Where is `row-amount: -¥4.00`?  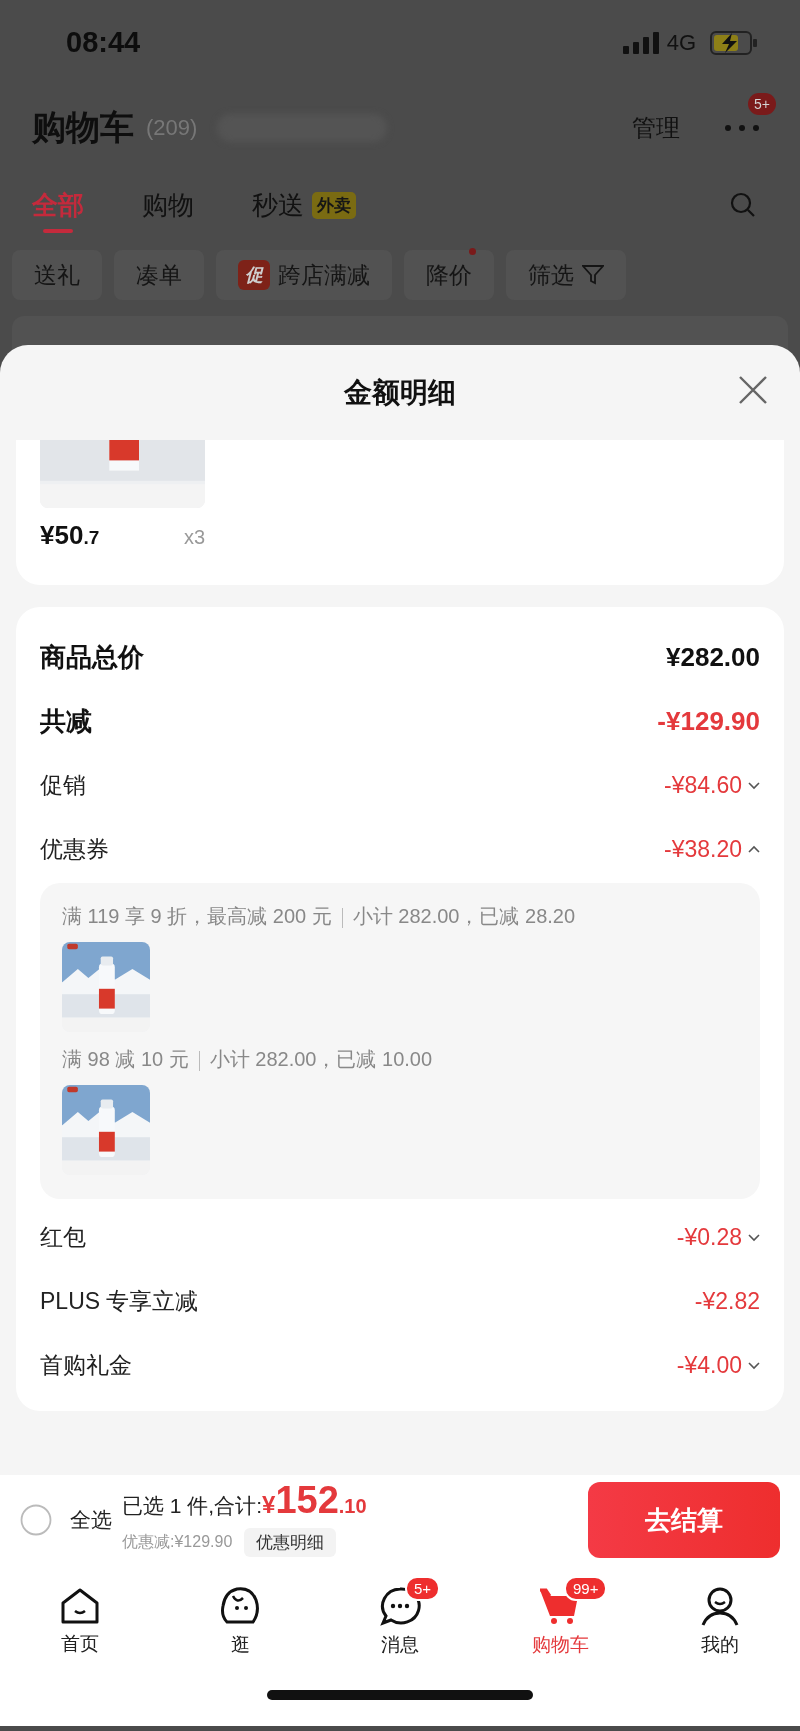 row-amount: -¥4.00 is located at coordinates (709, 1365).